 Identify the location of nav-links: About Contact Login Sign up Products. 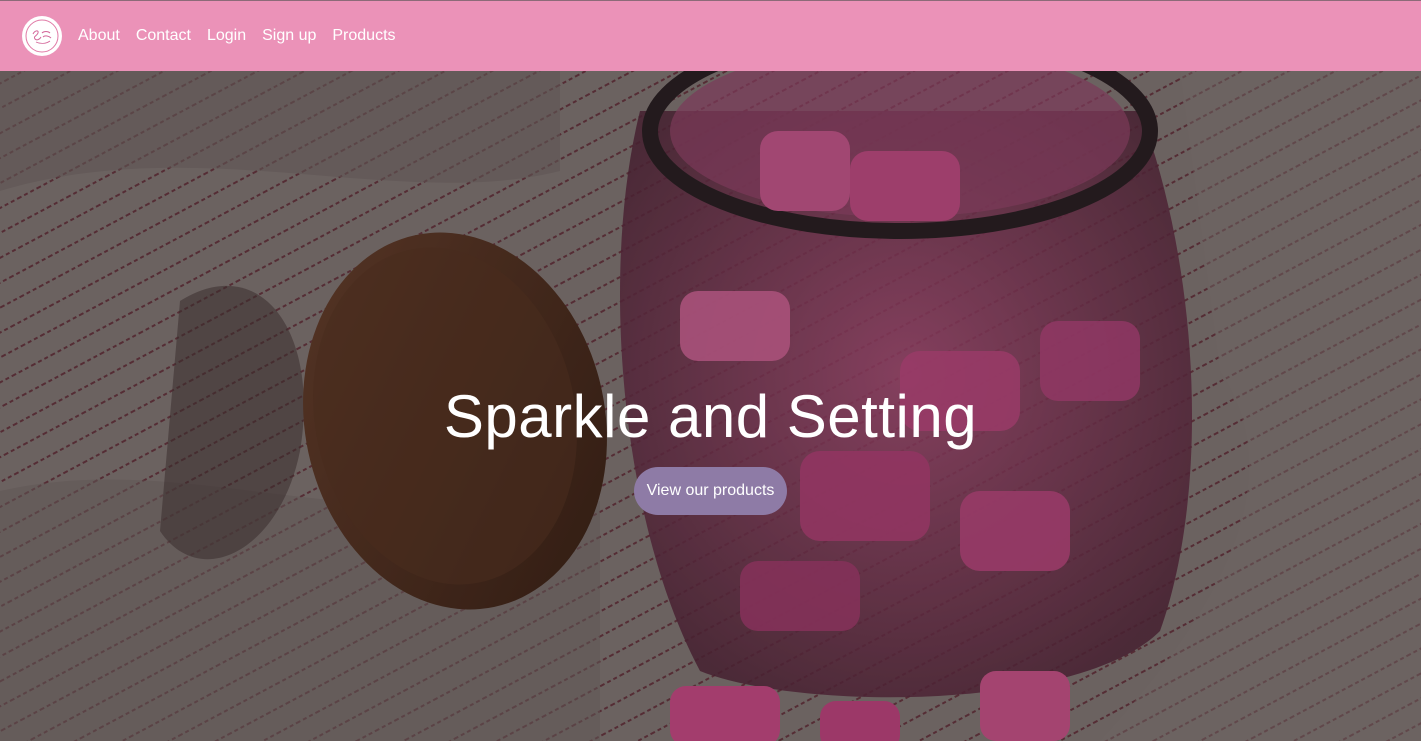
(237, 36).